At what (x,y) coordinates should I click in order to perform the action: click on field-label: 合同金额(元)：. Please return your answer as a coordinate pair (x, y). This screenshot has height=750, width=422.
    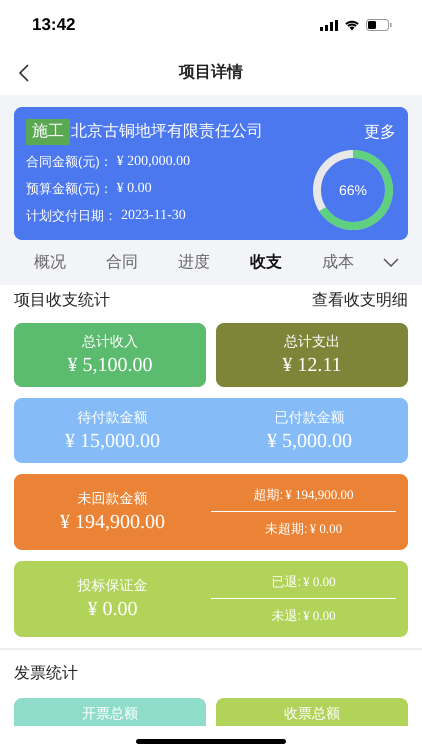
    Looking at the image, I should click on (69, 162).